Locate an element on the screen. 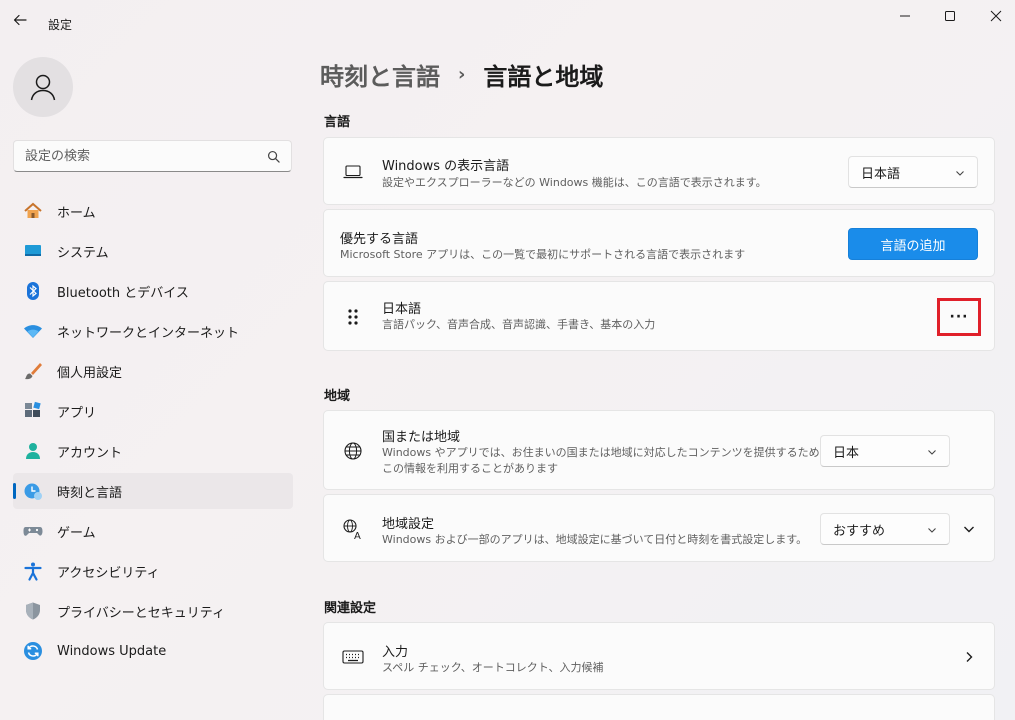 The image size is (1015, 720). svg-text: A is located at coordinates (357, 535).